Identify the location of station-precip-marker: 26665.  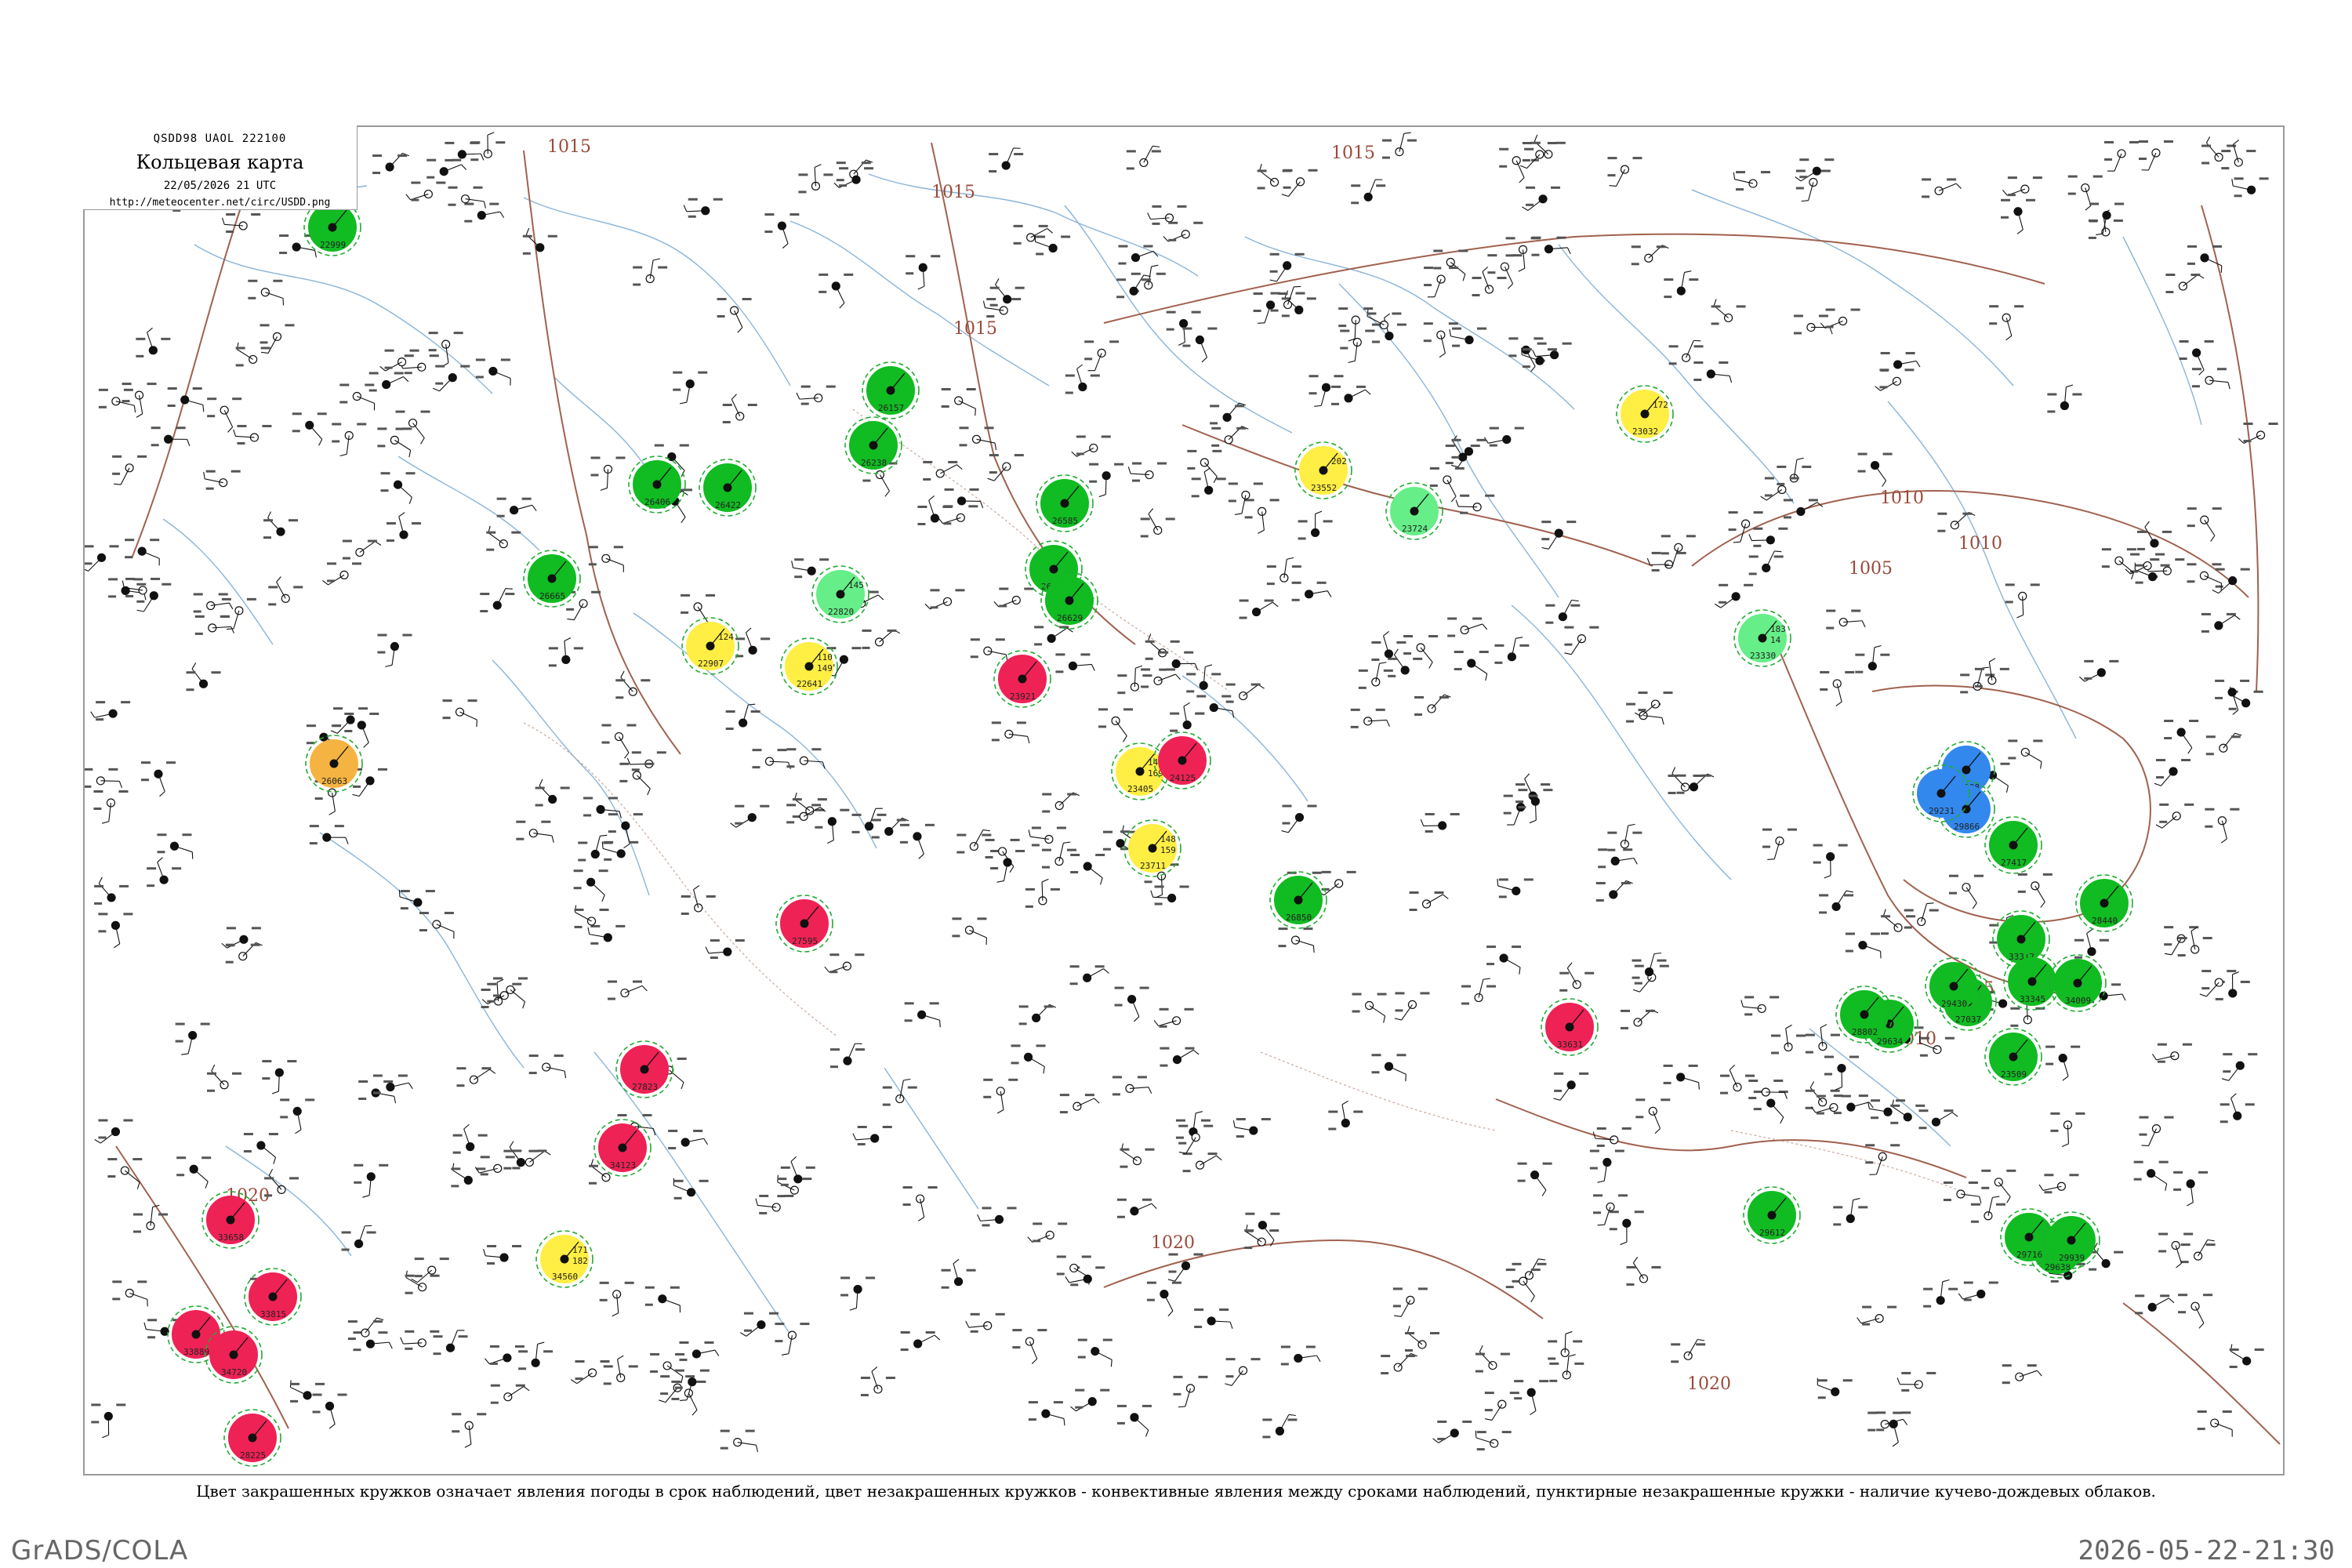
(552, 579).